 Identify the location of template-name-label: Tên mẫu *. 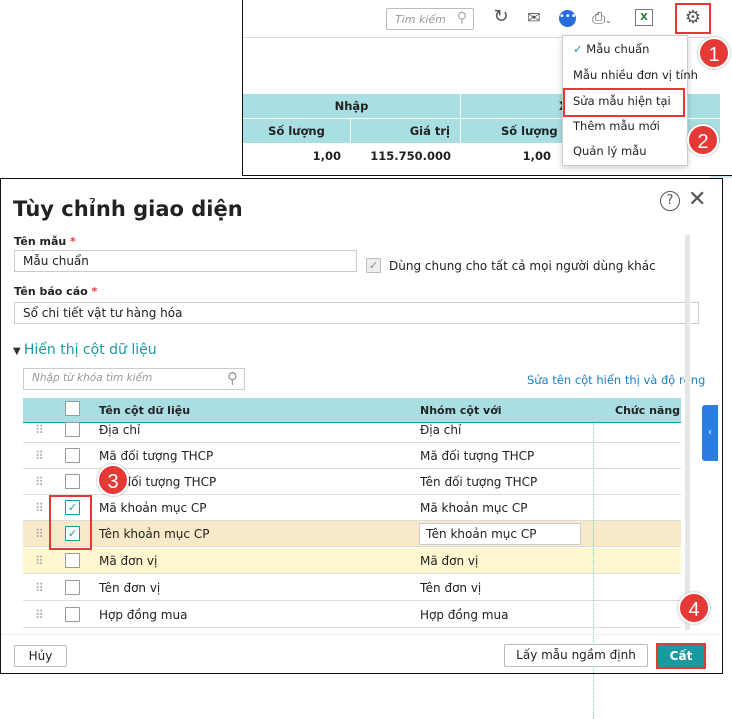
(45, 241).